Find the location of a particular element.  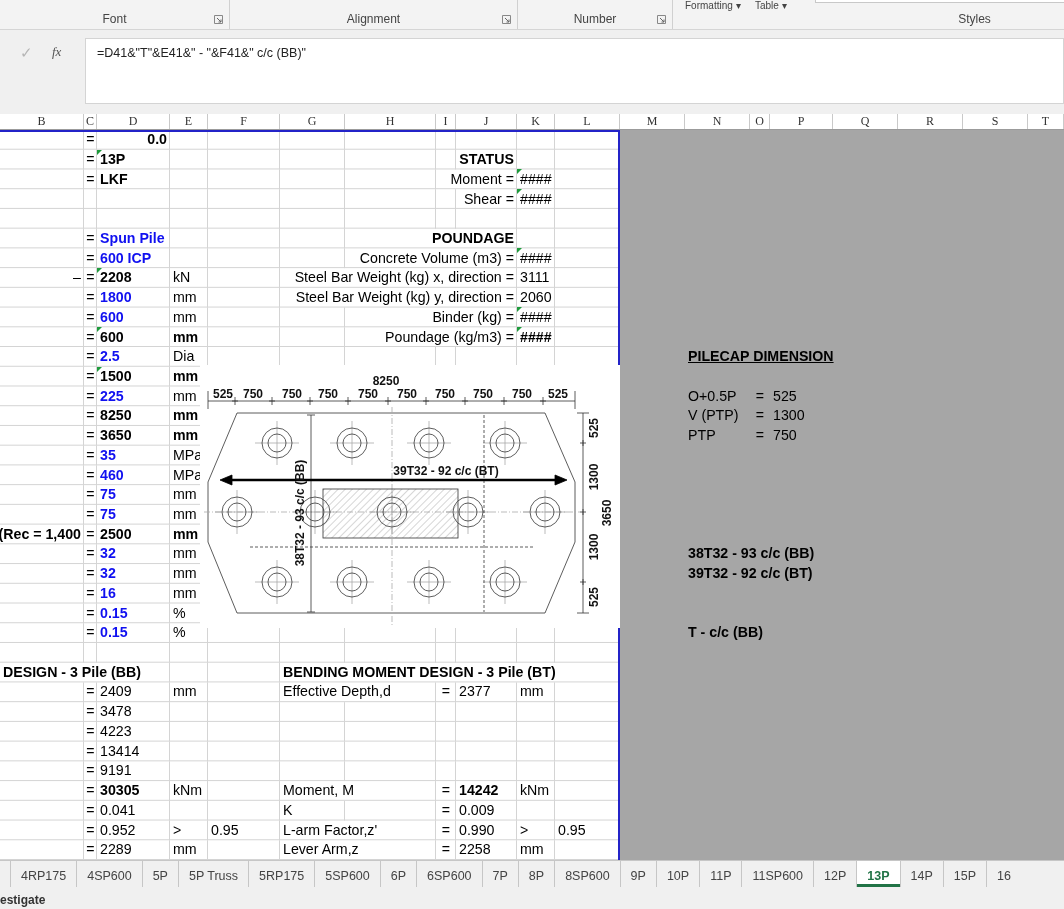

ribbon-command: Formatting ▾ is located at coordinates (713, 5).